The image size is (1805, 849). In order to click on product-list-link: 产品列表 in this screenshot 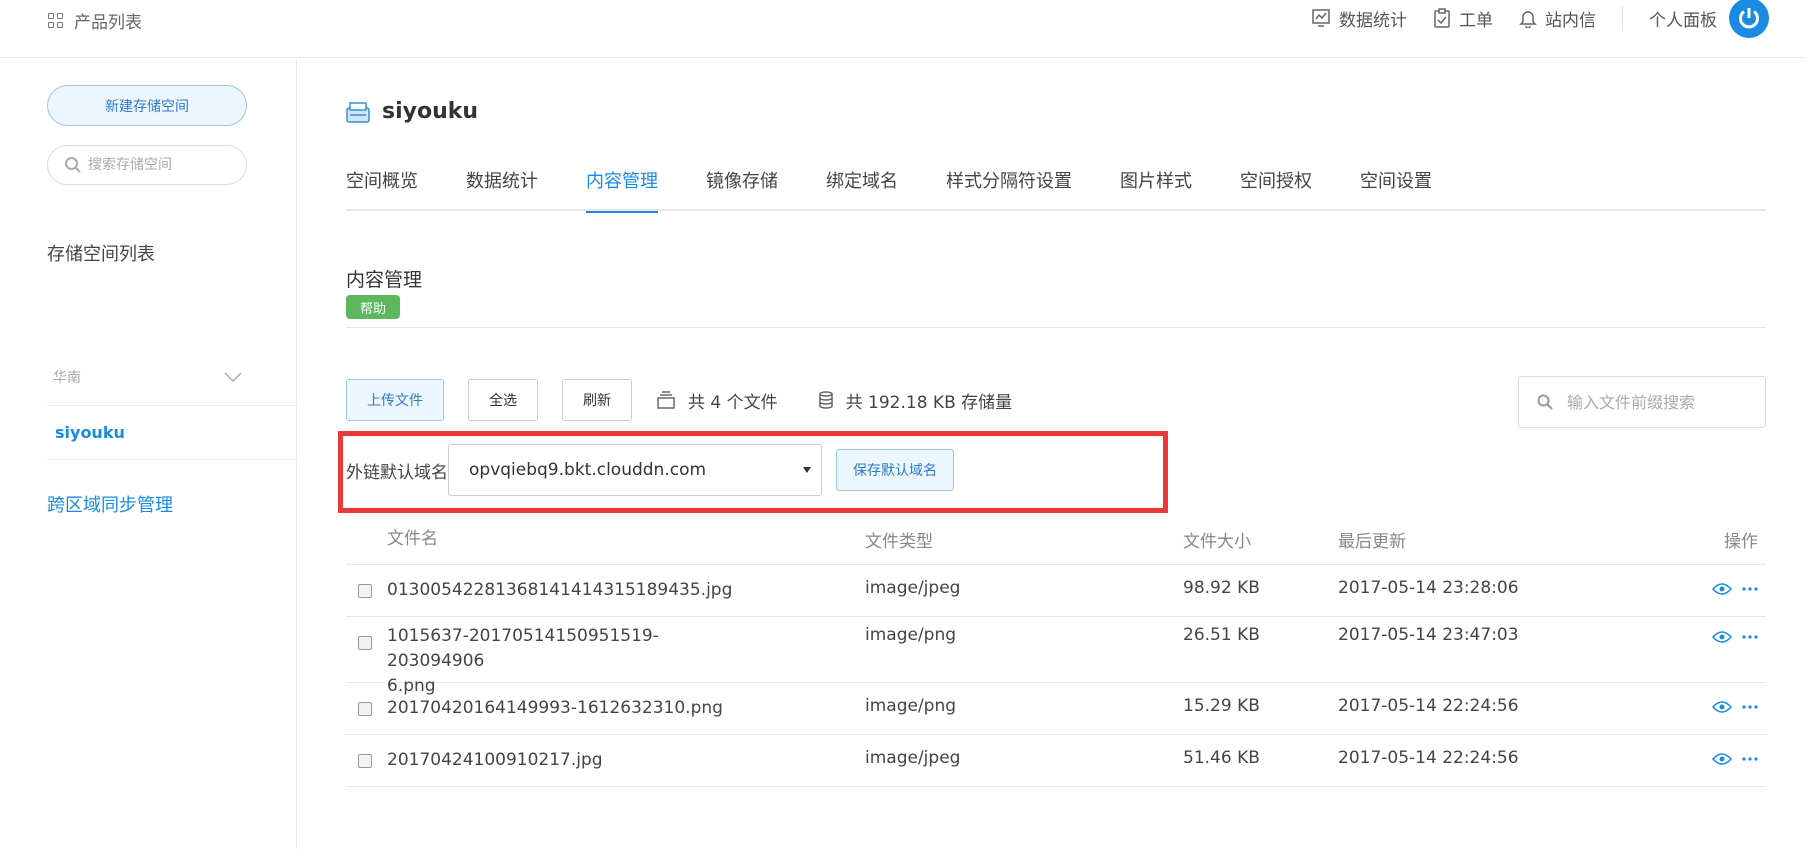, I will do `click(95, 20)`.